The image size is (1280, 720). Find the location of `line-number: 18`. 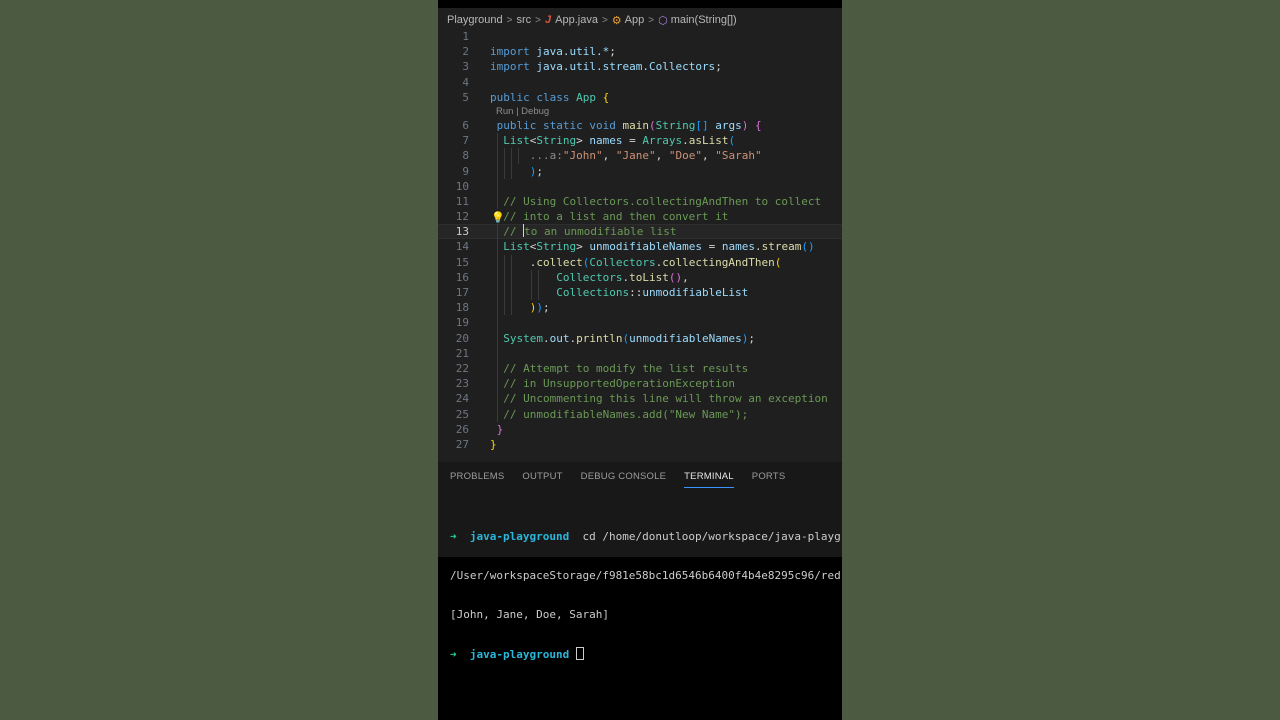

line-number: 18 is located at coordinates (462, 308).